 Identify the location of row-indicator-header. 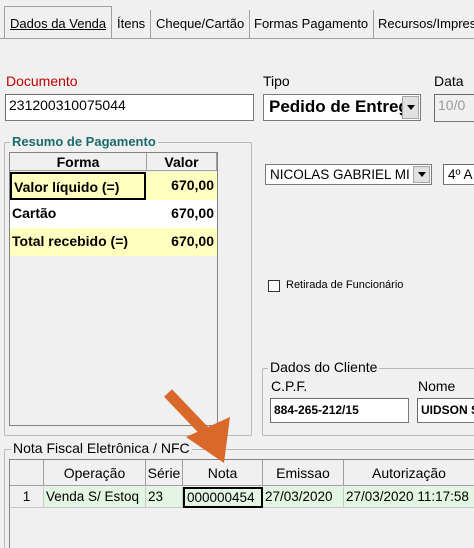
(27, 473).